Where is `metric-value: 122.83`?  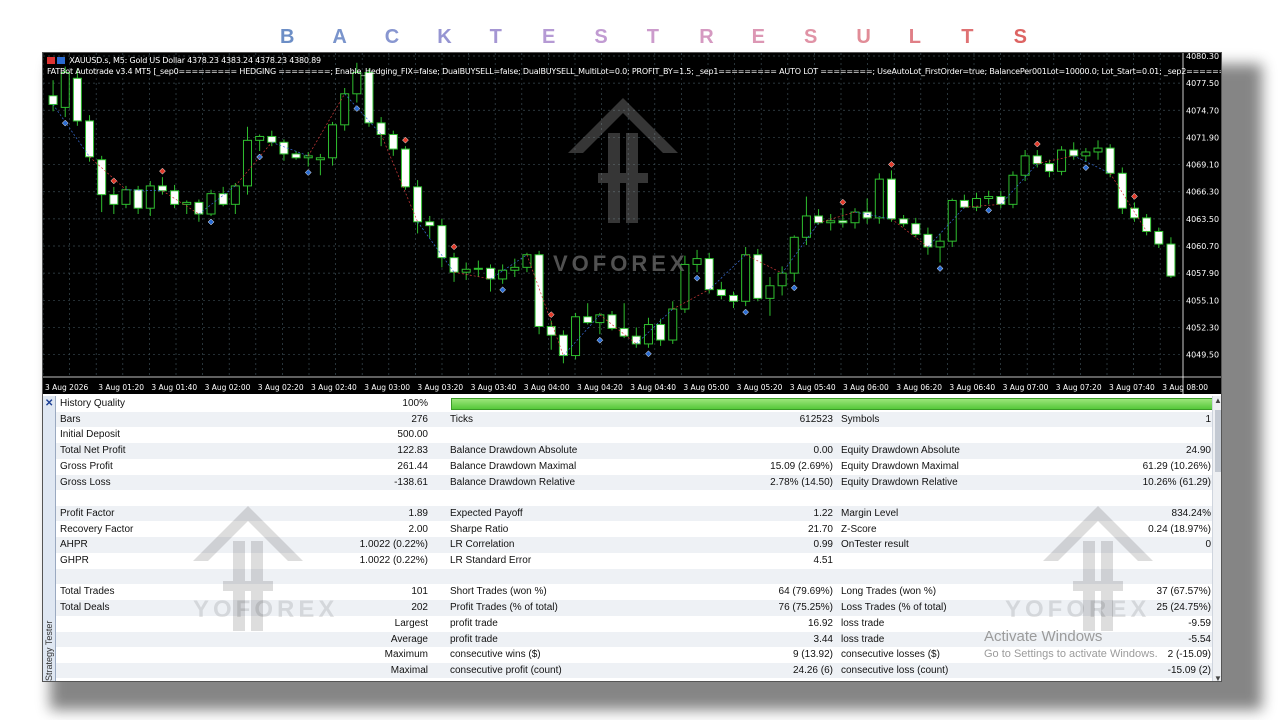 metric-value: 122.83 is located at coordinates (412, 451).